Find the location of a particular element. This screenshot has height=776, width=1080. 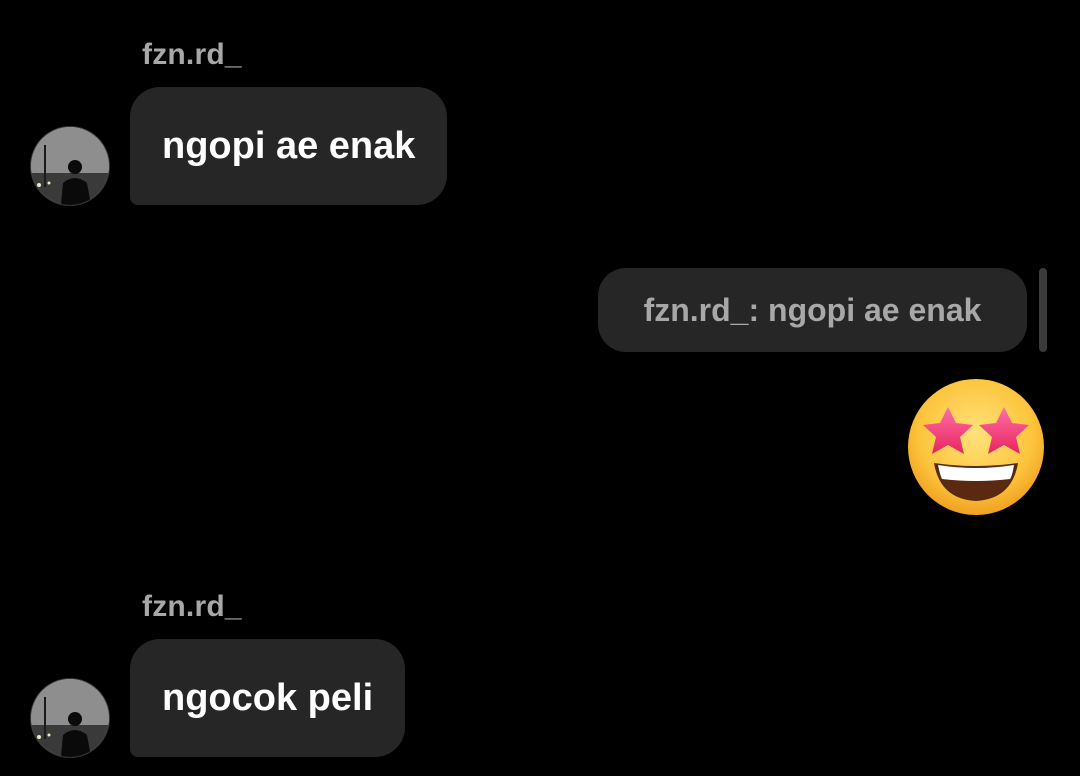

message-bubble: ngocok peli is located at coordinates (268, 698).